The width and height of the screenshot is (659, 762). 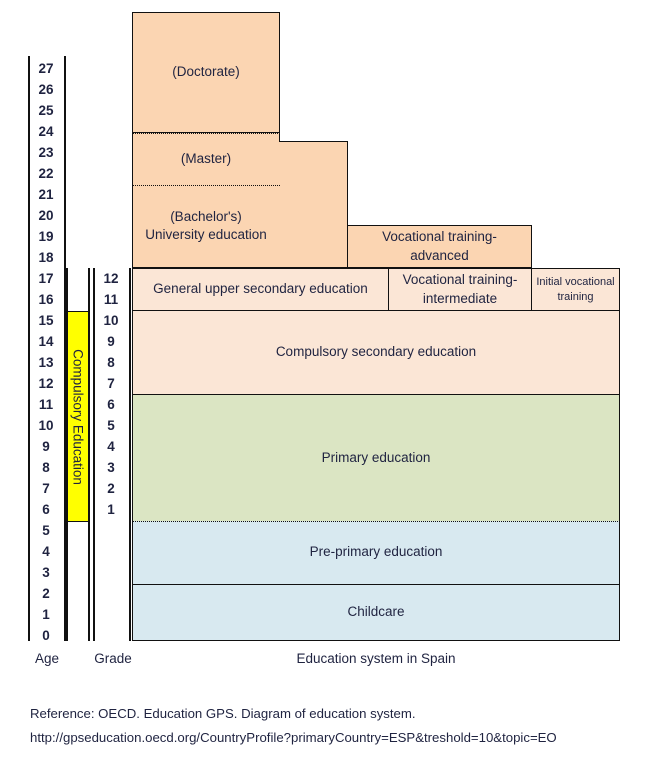 I want to click on age-tick: 23, so click(x=46, y=152).